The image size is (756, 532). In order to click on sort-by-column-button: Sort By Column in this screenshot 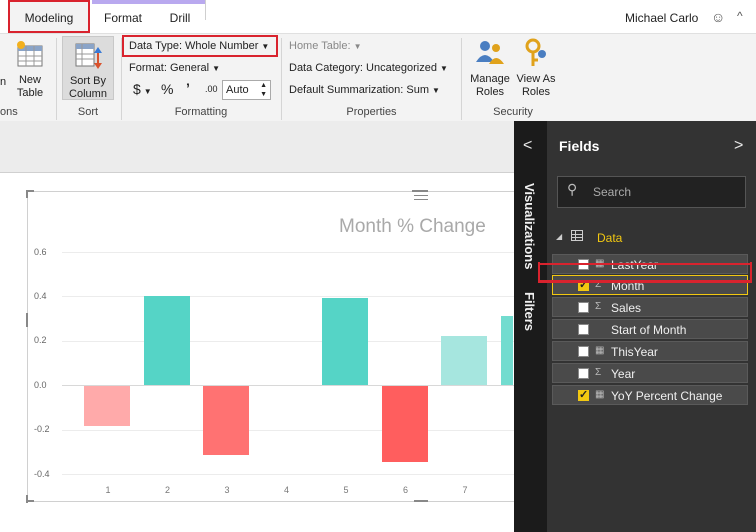, I will do `click(88, 68)`.